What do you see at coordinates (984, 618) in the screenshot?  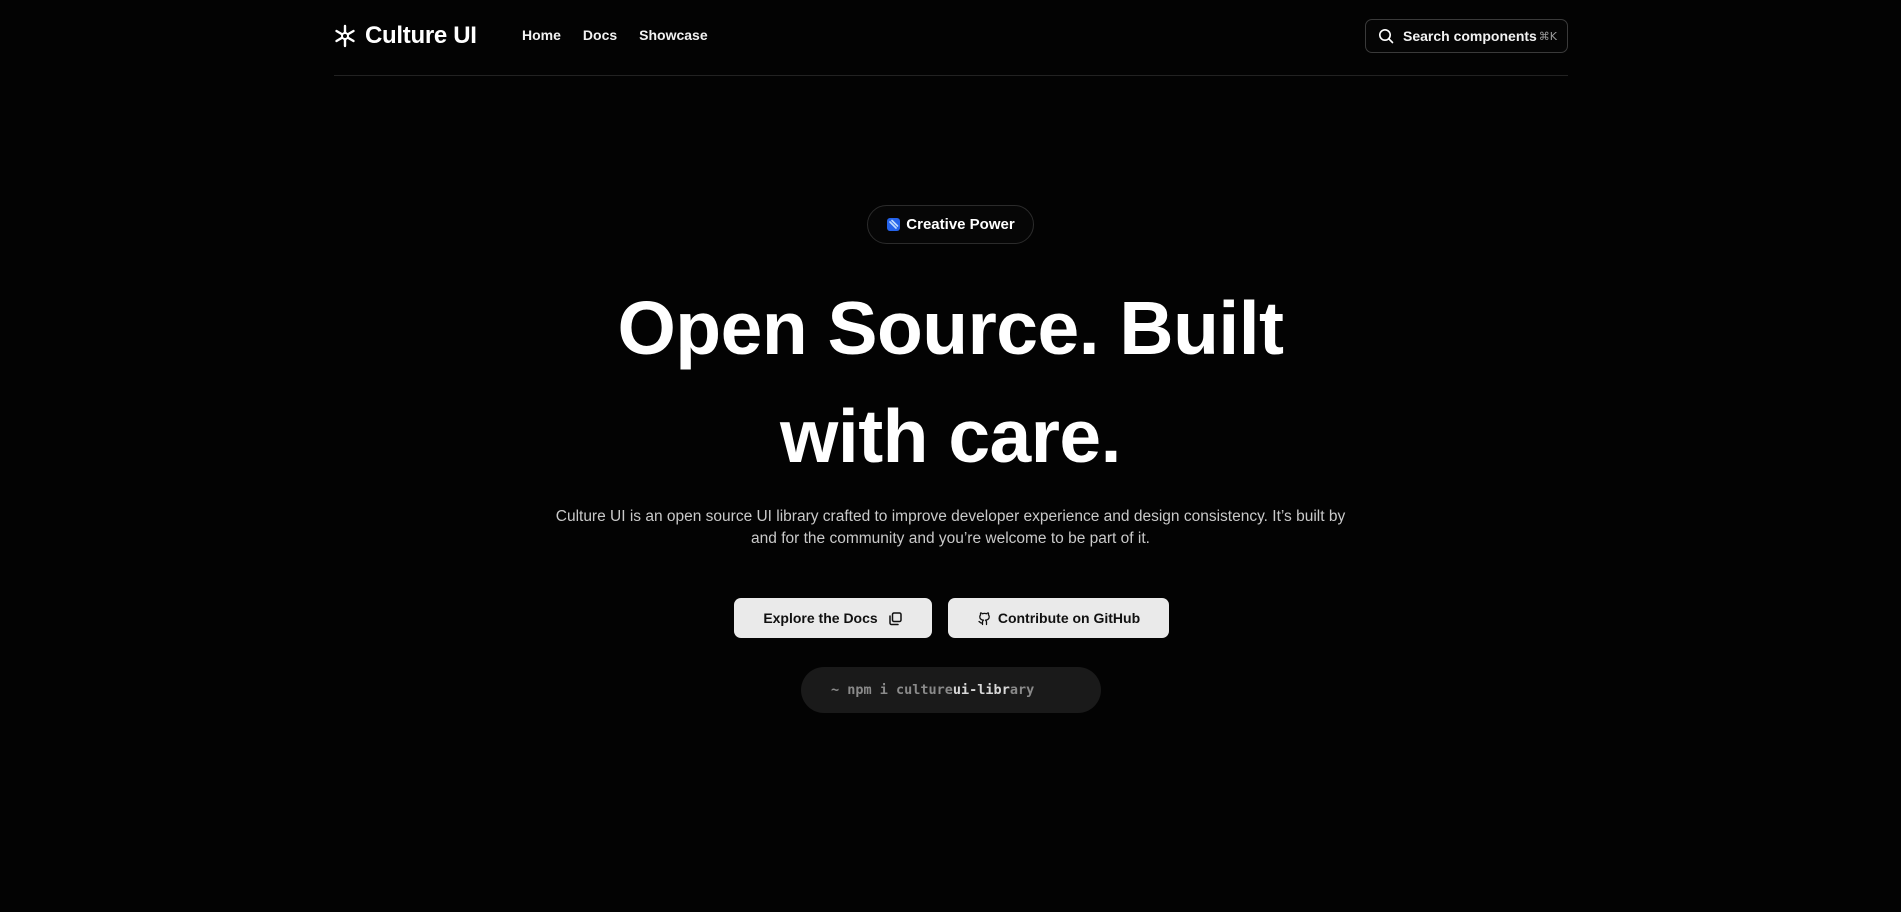 I see `github-icon` at bounding box center [984, 618].